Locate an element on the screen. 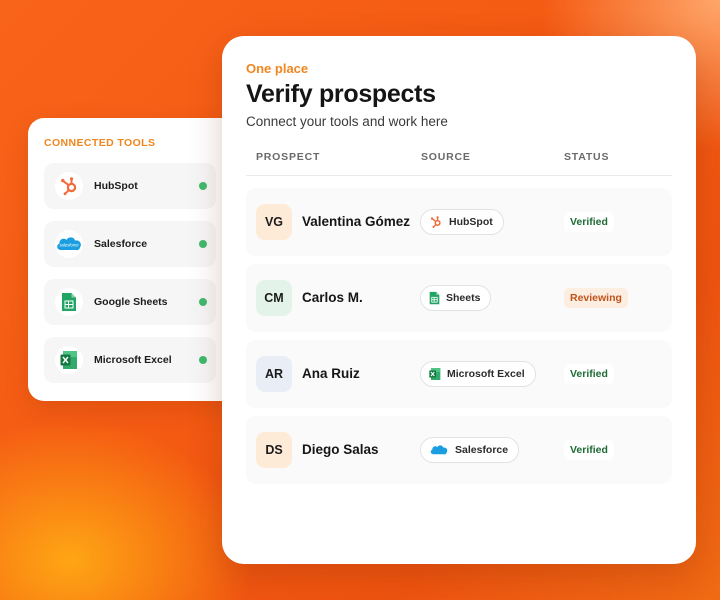  tool-item-google-sheets: Google Sheets is located at coordinates (130, 302).